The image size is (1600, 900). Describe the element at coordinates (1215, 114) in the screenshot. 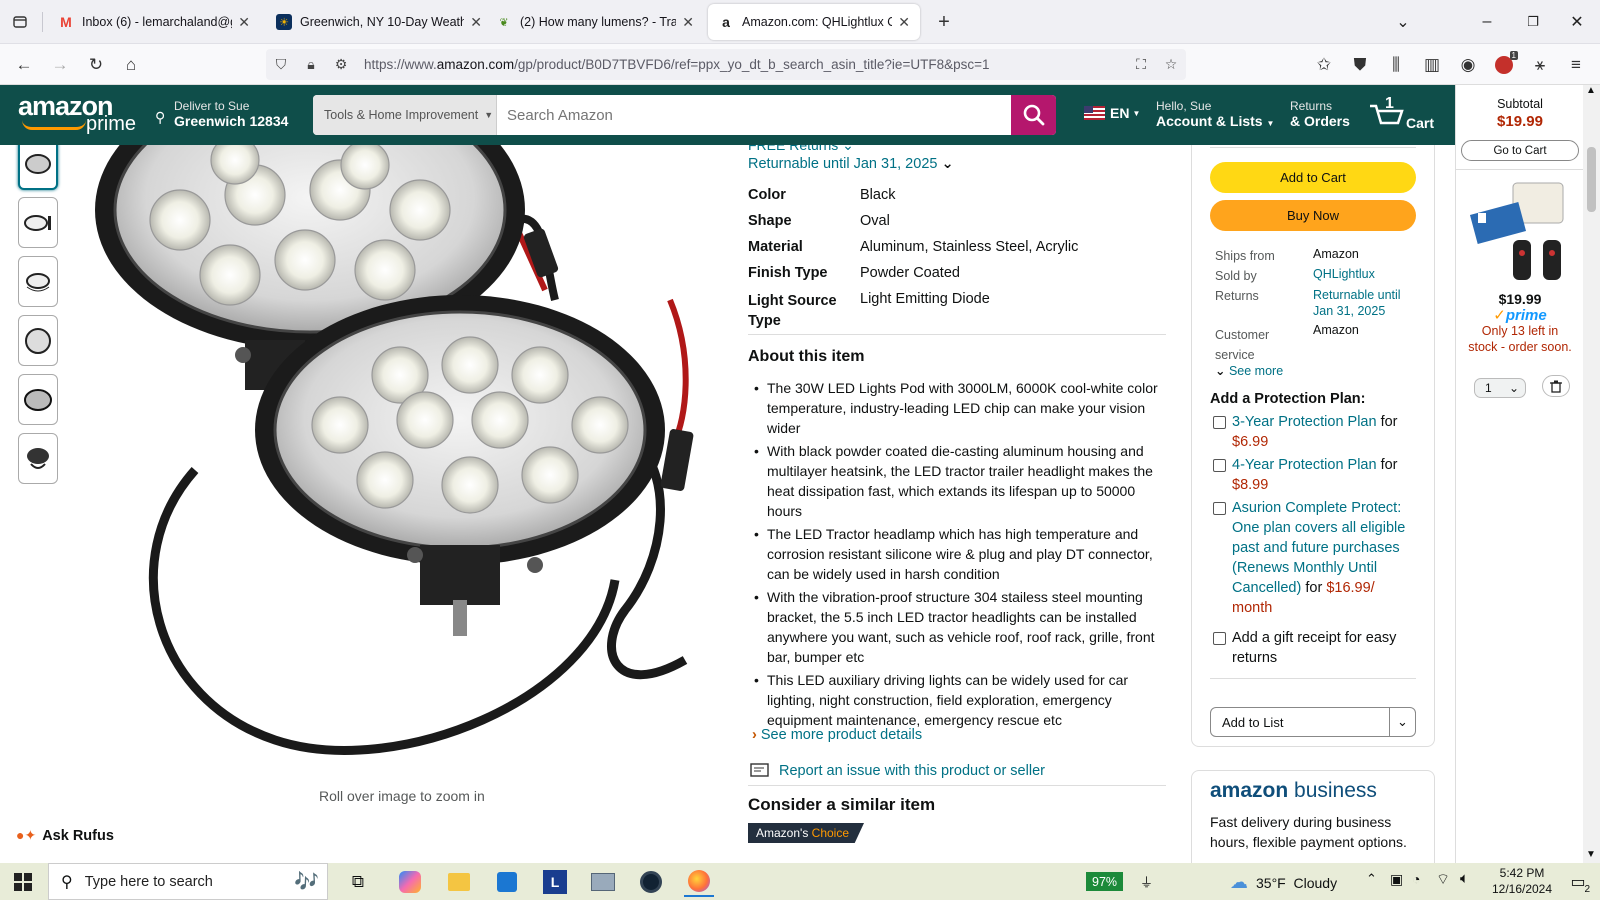

I see `account-lists: Hello, Sue Account & Lists ▼` at that location.